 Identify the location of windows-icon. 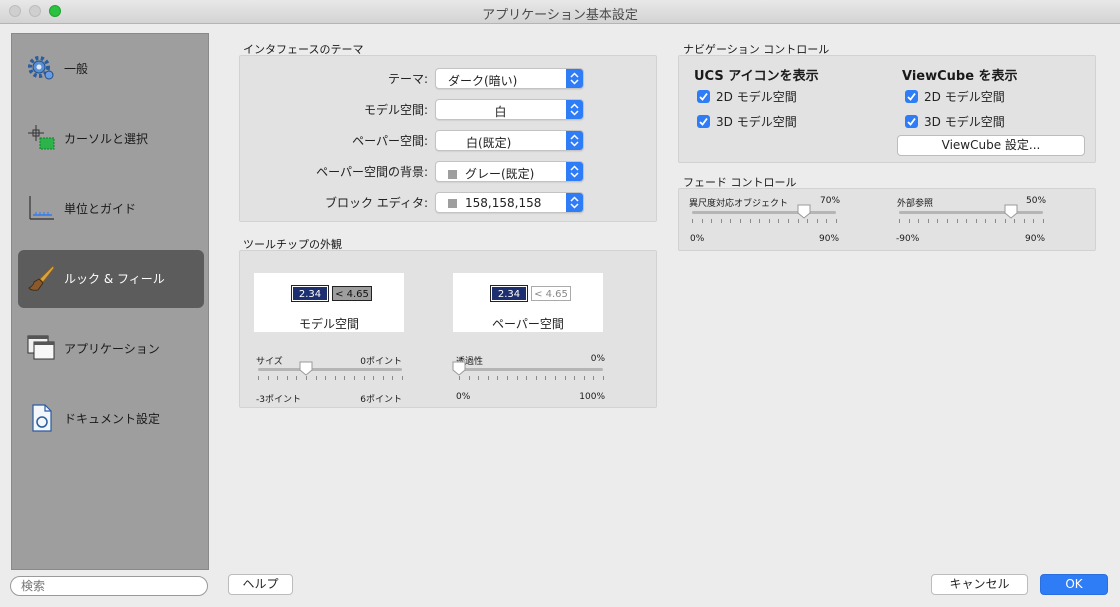
(41, 347).